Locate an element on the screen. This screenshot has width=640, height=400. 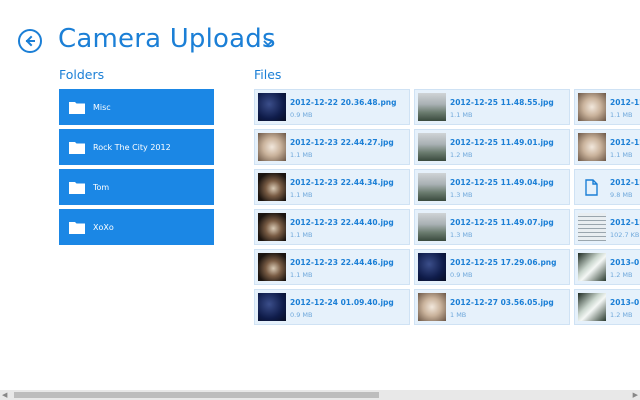
file-tile: 2012-12-28 9.8 MB is located at coordinates (607, 187).